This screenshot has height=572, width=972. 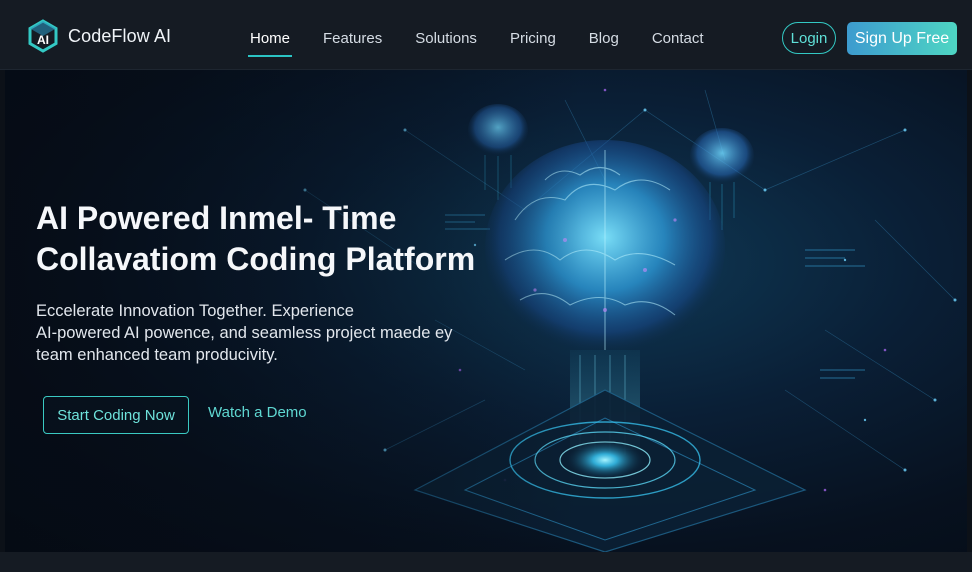 I want to click on watch-demo-link: Watch a Demo, so click(x=257, y=412).